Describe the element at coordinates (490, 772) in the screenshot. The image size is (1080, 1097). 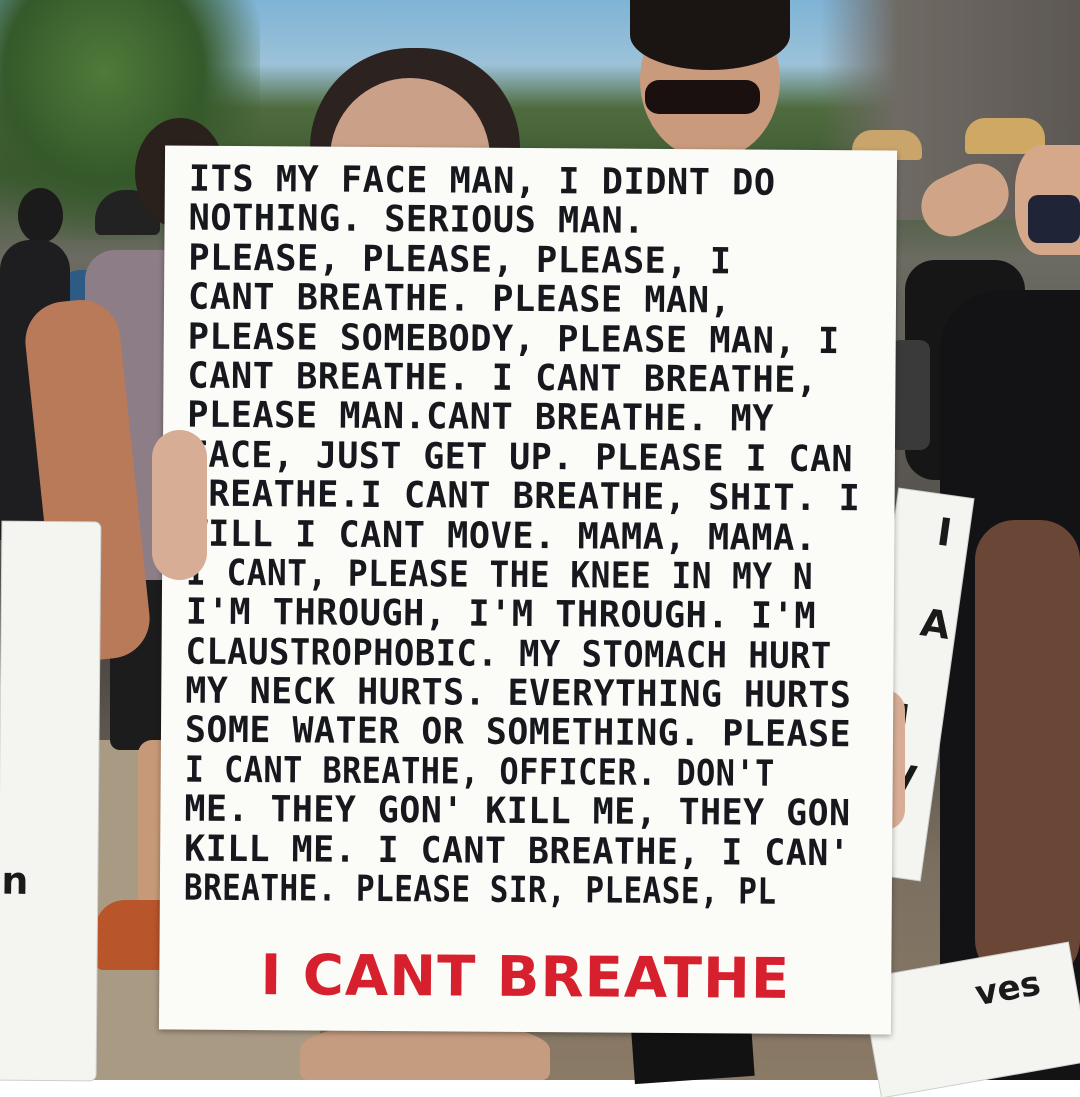
I see `sign-line: I CANT BREATHE, OFFICER. DON'T KILL` at that location.